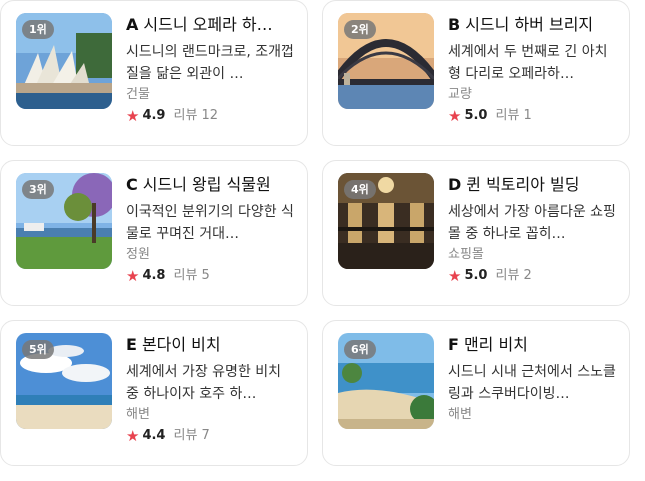 The height and width of the screenshot is (481, 645). Describe the element at coordinates (196, 115) in the screenshot. I see `review-count: 리뷰 12` at that location.